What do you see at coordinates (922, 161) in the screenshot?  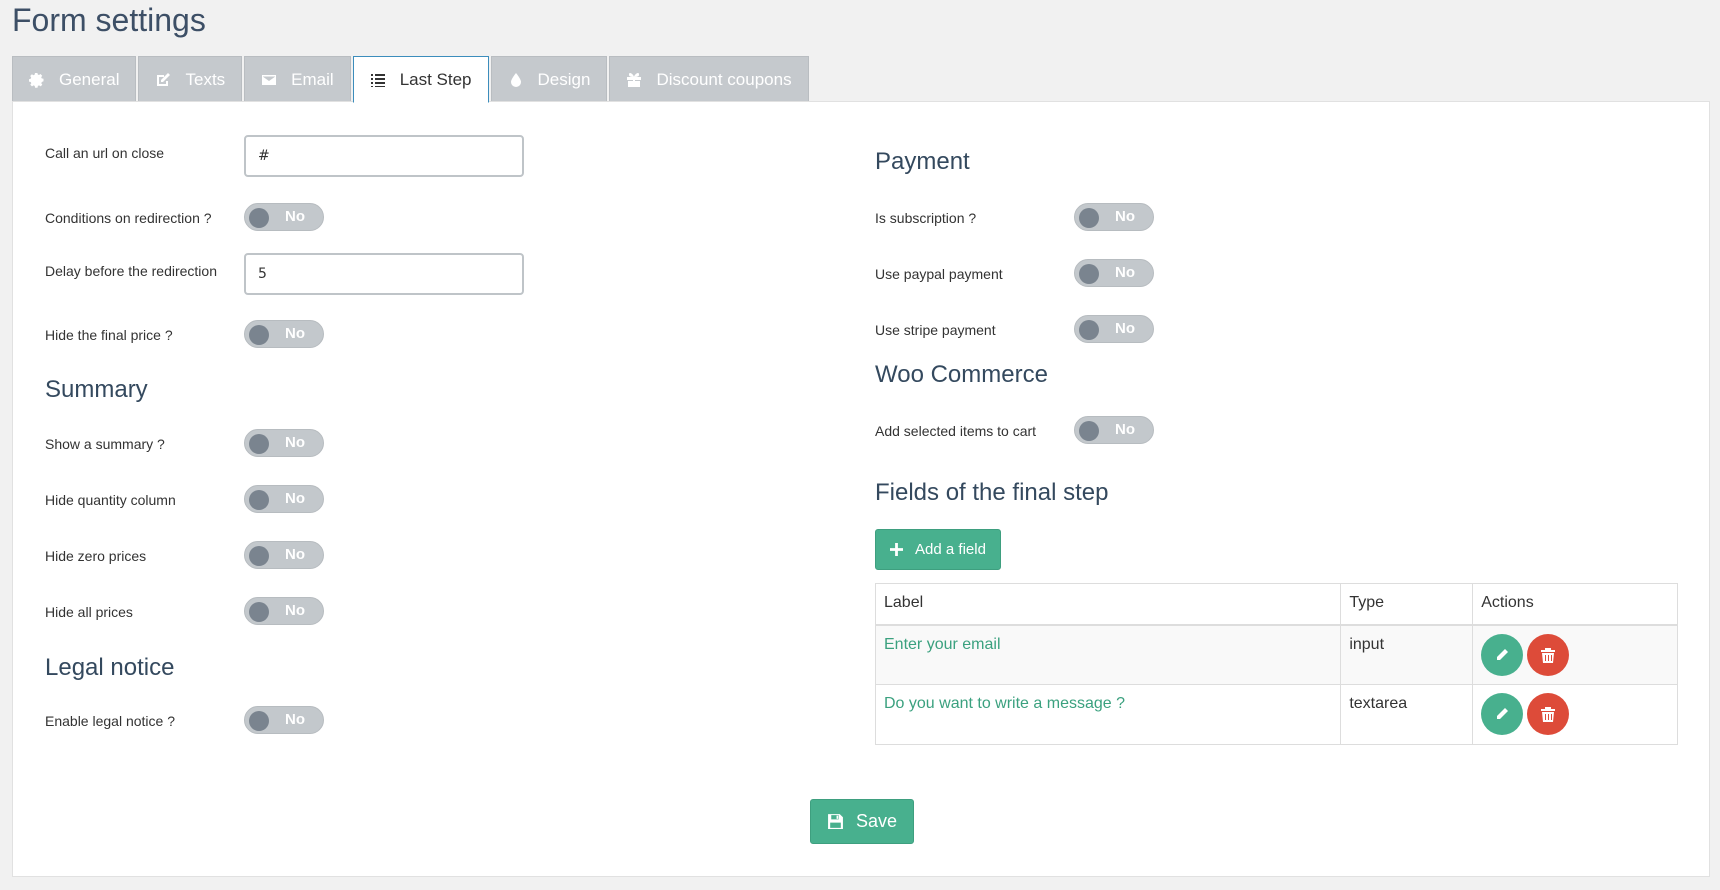 I see `payment-section-title: Payment` at bounding box center [922, 161].